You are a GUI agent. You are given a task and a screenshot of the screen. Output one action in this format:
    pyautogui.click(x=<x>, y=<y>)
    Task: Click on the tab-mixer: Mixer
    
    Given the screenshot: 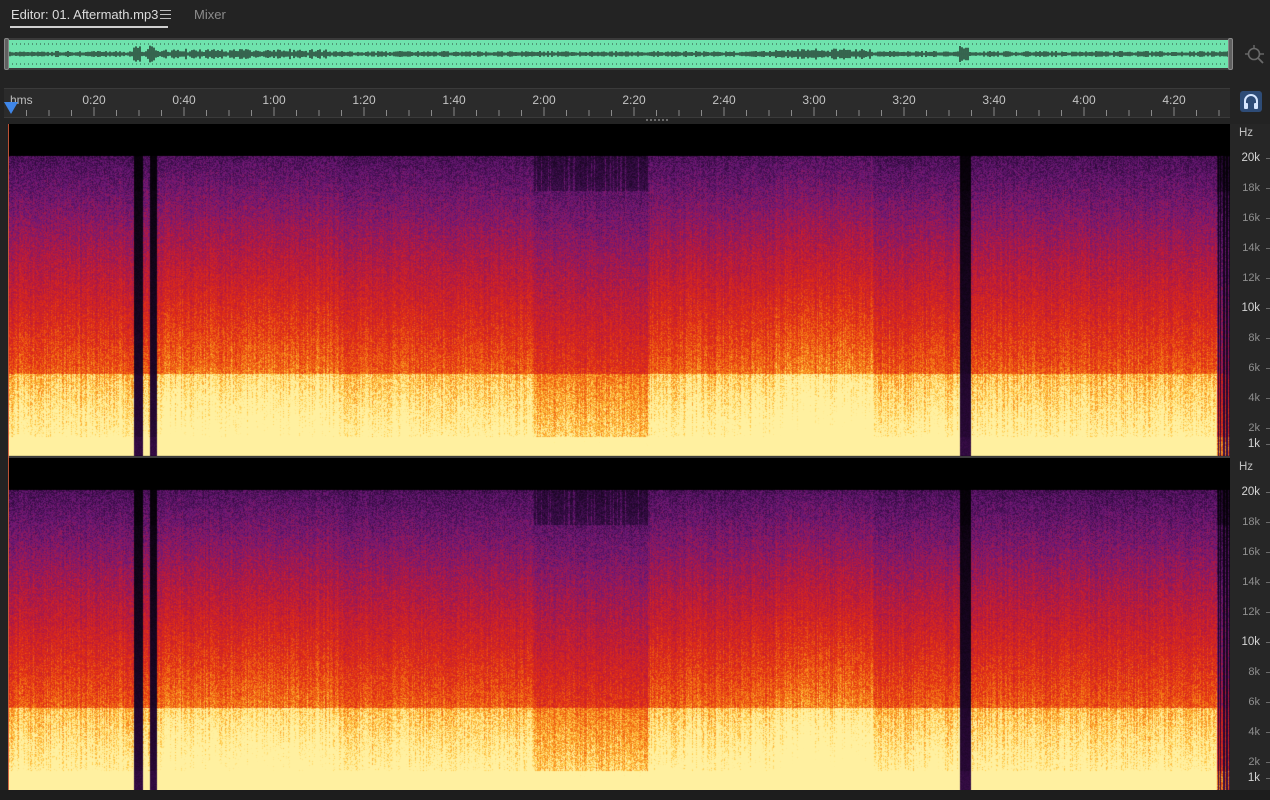 What is the action you would take?
    pyautogui.click(x=210, y=16)
    